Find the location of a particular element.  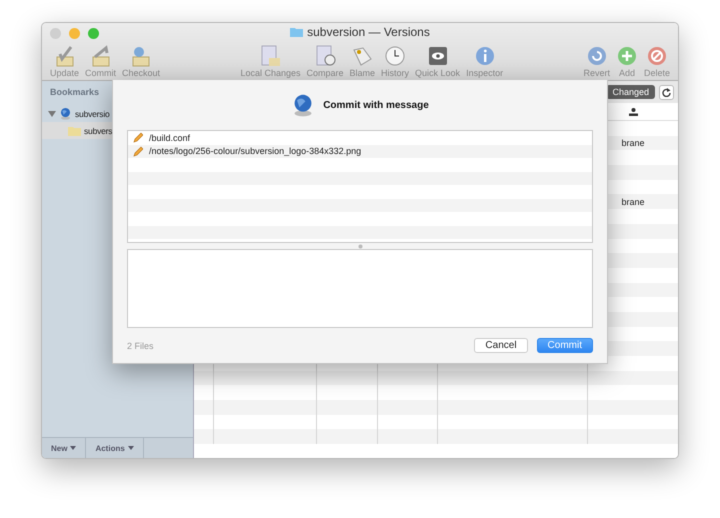

tag-icon is located at coordinates (362, 56).